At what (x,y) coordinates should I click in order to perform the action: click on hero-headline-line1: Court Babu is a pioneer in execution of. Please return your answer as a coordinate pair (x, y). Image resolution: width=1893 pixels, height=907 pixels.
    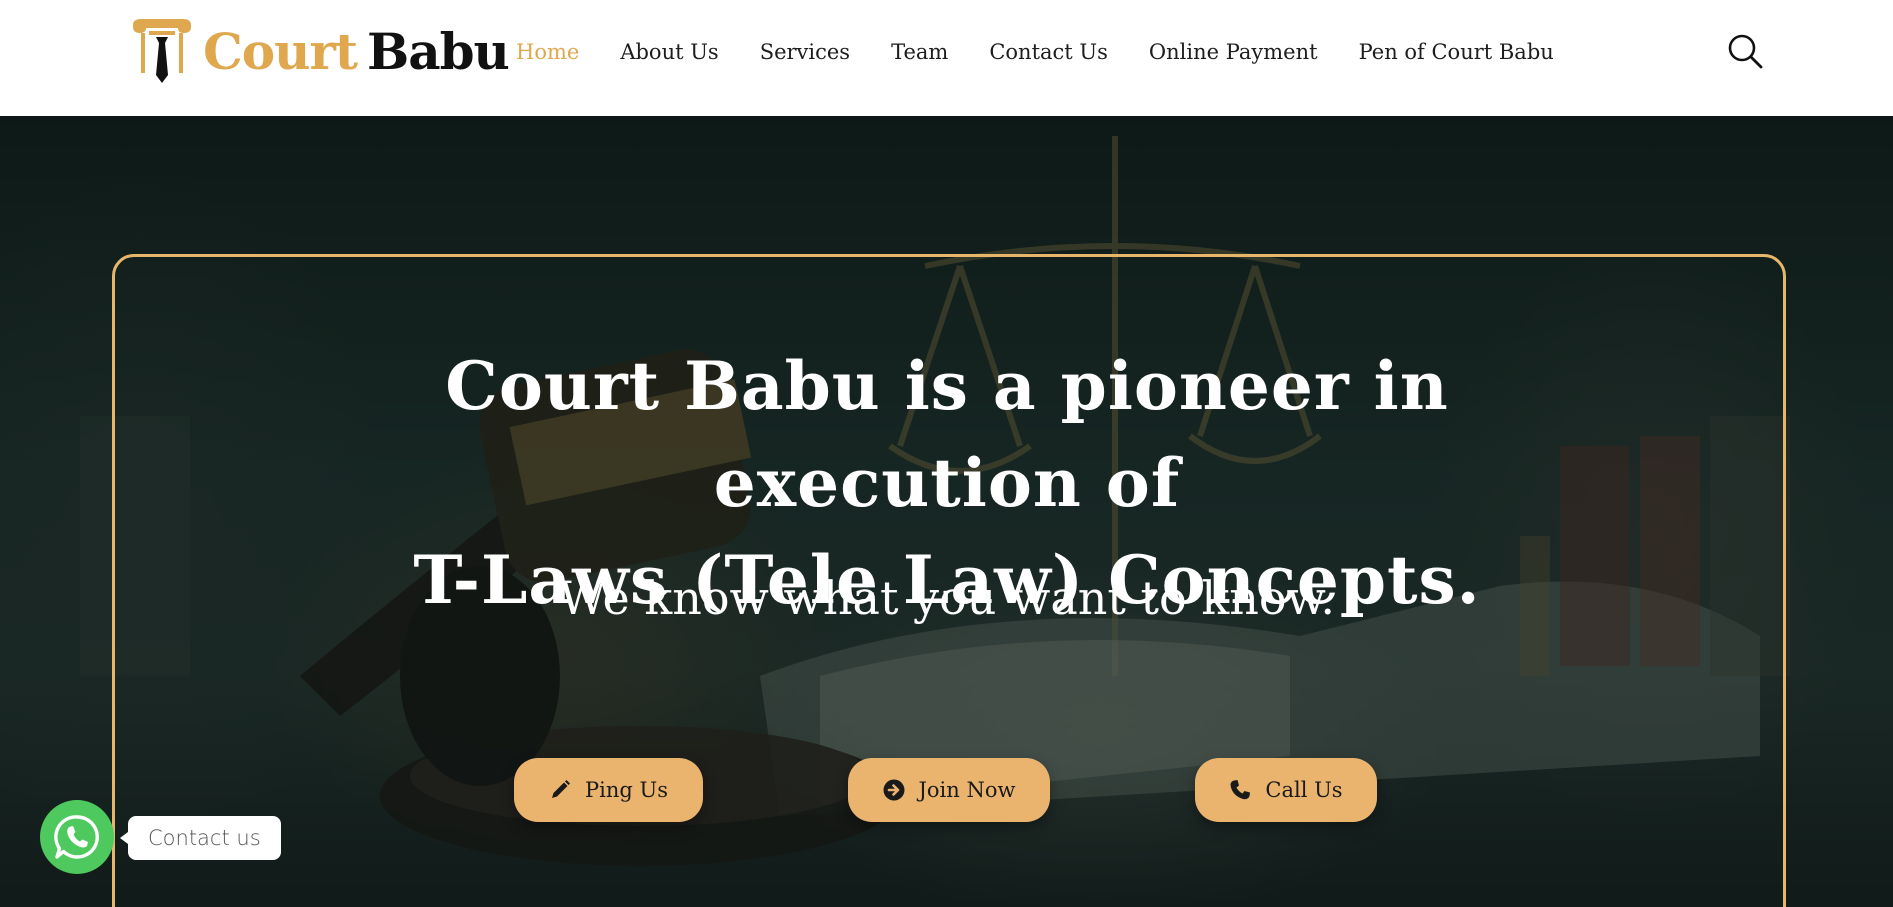
    Looking at the image, I should click on (947, 434).